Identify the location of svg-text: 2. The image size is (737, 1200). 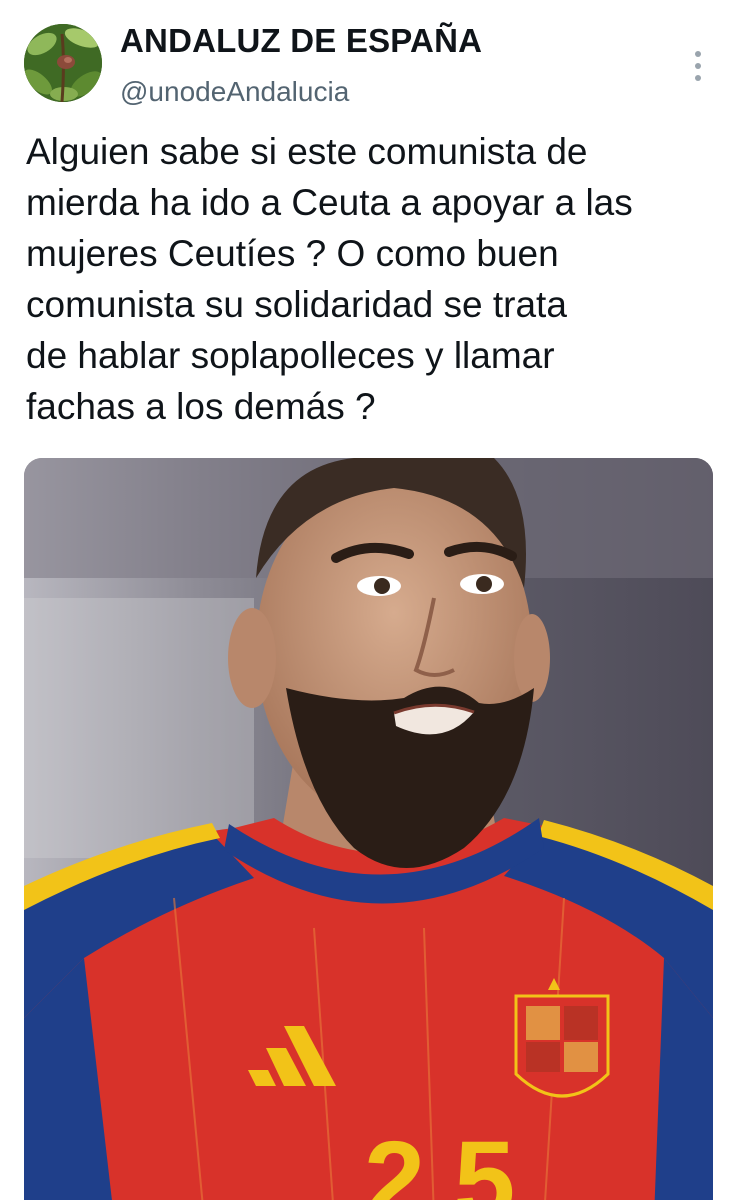
(394, 1159).